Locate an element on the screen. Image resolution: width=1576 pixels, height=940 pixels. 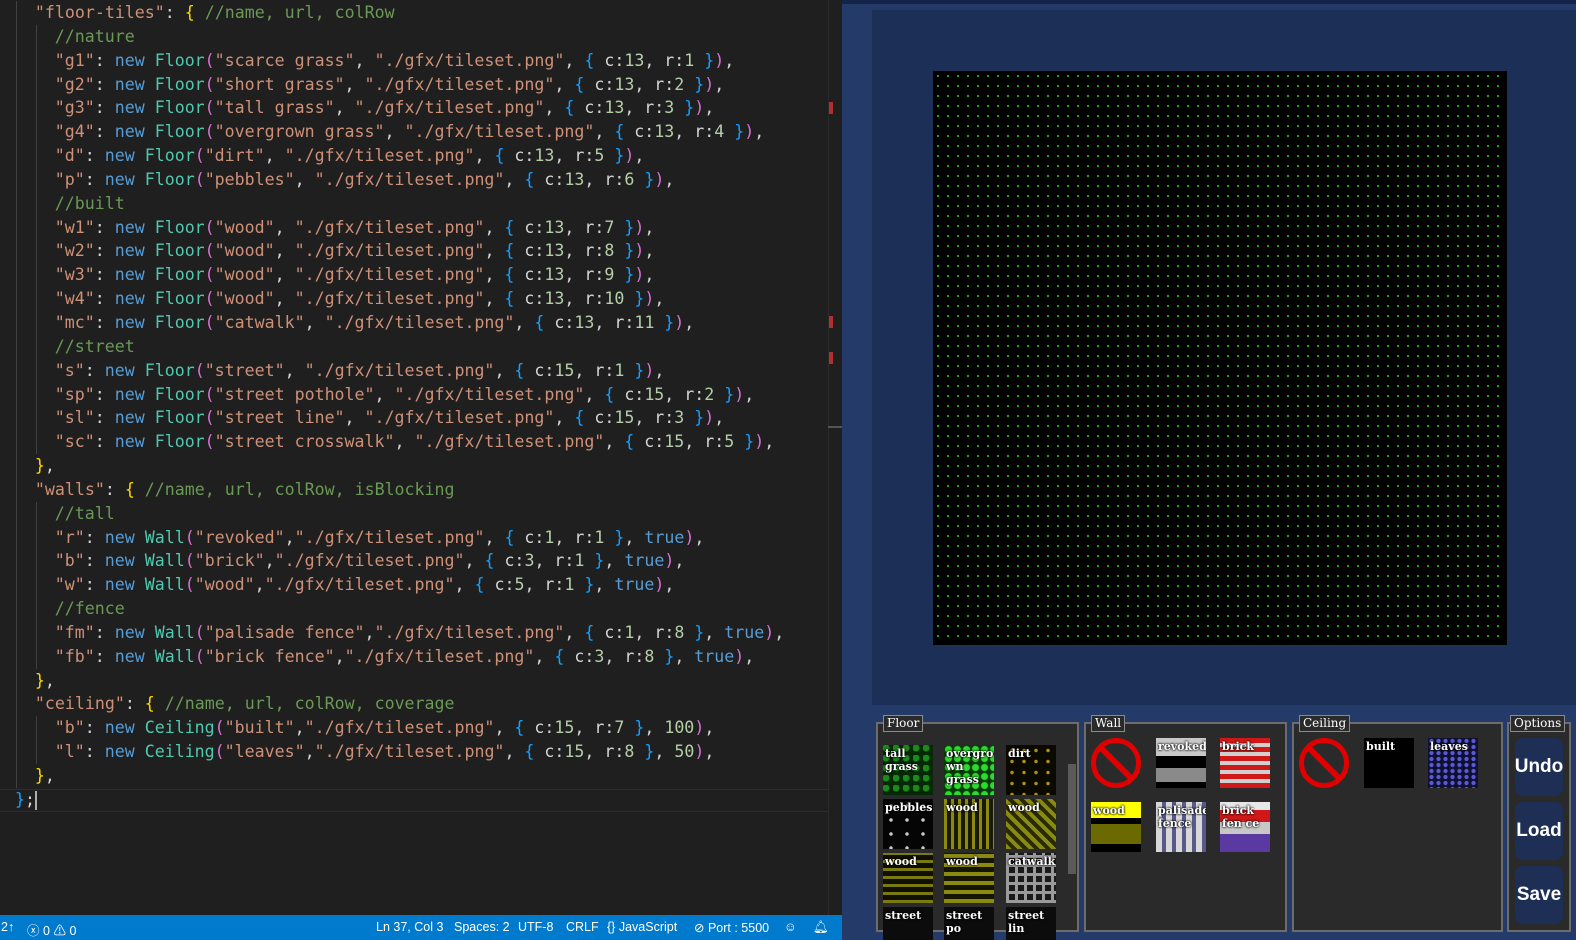
eol-setting: CRLF is located at coordinates (582, 927).